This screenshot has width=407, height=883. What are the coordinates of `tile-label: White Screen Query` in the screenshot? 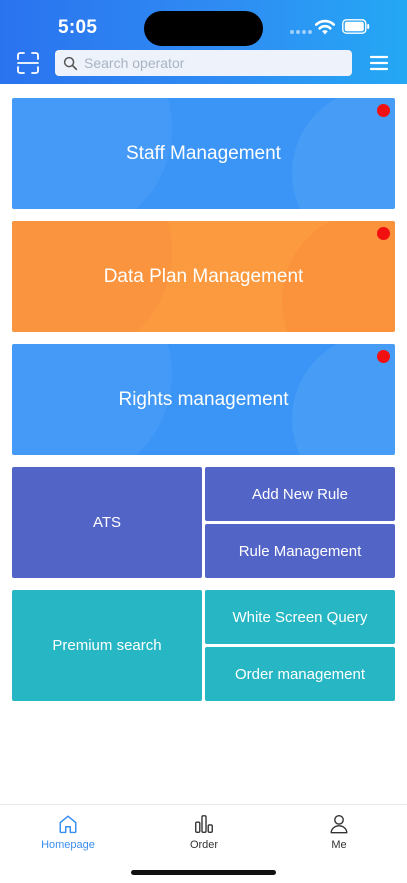 It's located at (300, 617).